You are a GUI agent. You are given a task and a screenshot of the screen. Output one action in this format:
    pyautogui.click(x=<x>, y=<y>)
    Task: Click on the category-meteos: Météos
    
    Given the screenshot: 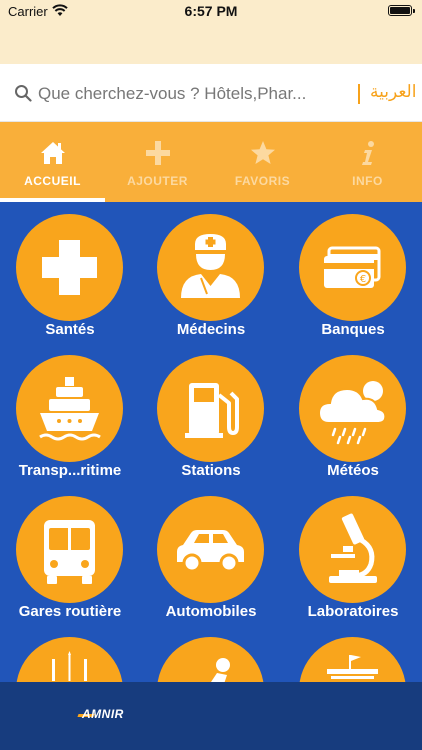 What is the action you would take?
    pyautogui.click(x=352, y=413)
    